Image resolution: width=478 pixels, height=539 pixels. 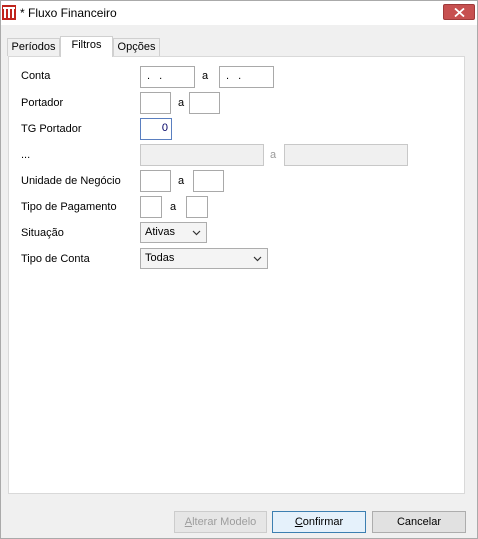 What do you see at coordinates (155, 181) in the screenshot?
I see `unidade-negocio-from-field` at bounding box center [155, 181].